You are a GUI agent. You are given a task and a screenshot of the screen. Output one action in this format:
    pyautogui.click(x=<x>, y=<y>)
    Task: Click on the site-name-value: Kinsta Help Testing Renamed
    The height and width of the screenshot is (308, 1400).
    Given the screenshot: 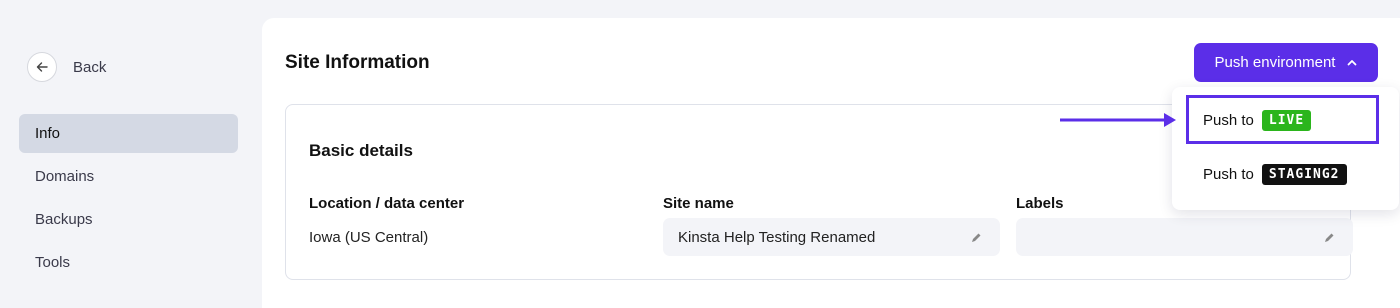 What is the action you would take?
    pyautogui.click(x=777, y=237)
    